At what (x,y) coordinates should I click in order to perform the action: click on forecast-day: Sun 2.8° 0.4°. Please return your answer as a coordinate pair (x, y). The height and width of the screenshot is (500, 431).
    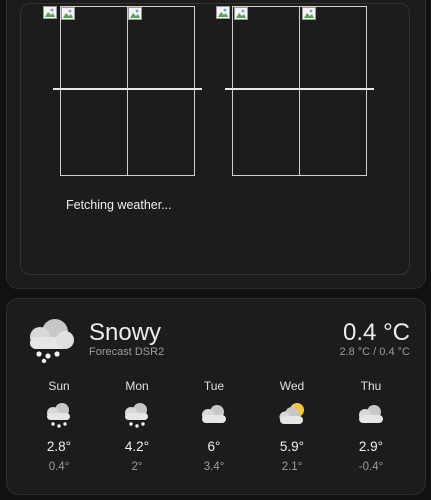
    Looking at the image, I should click on (59, 426).